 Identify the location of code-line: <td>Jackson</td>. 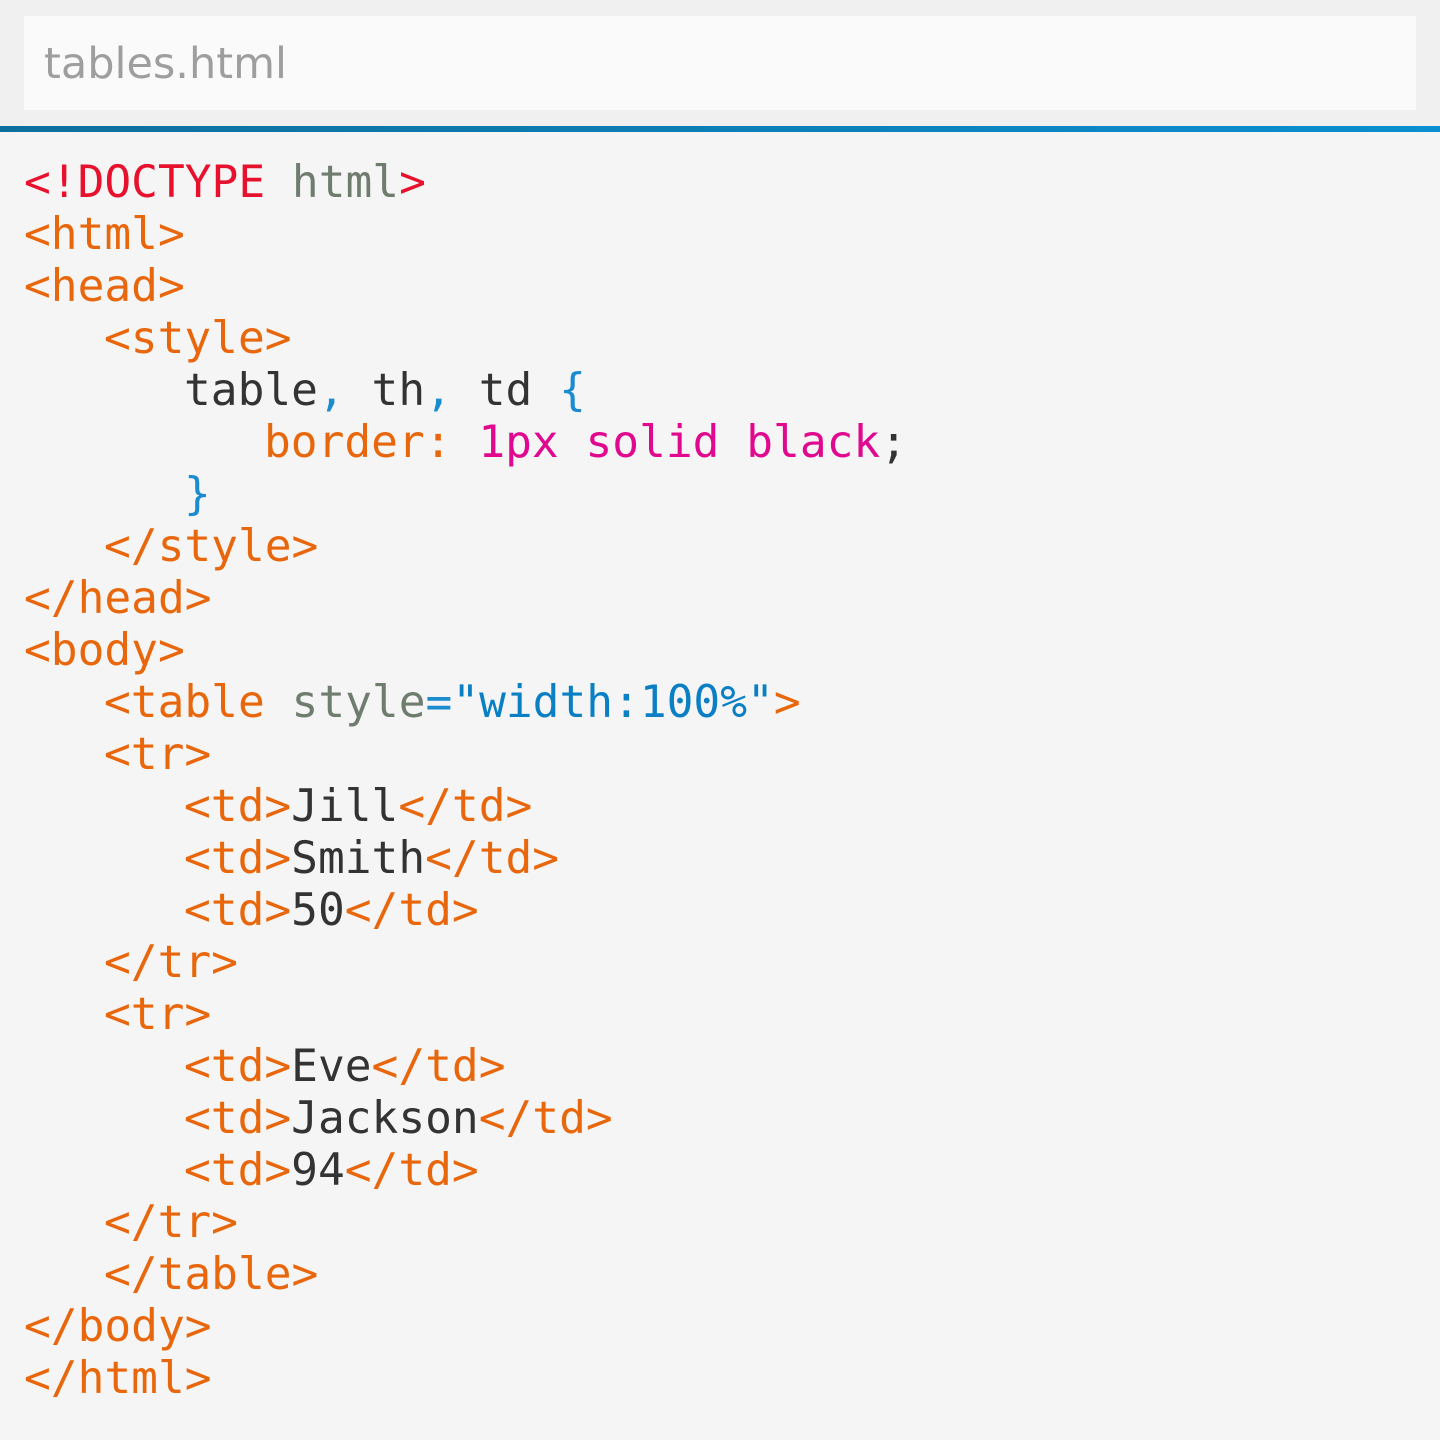
(465, 1119).